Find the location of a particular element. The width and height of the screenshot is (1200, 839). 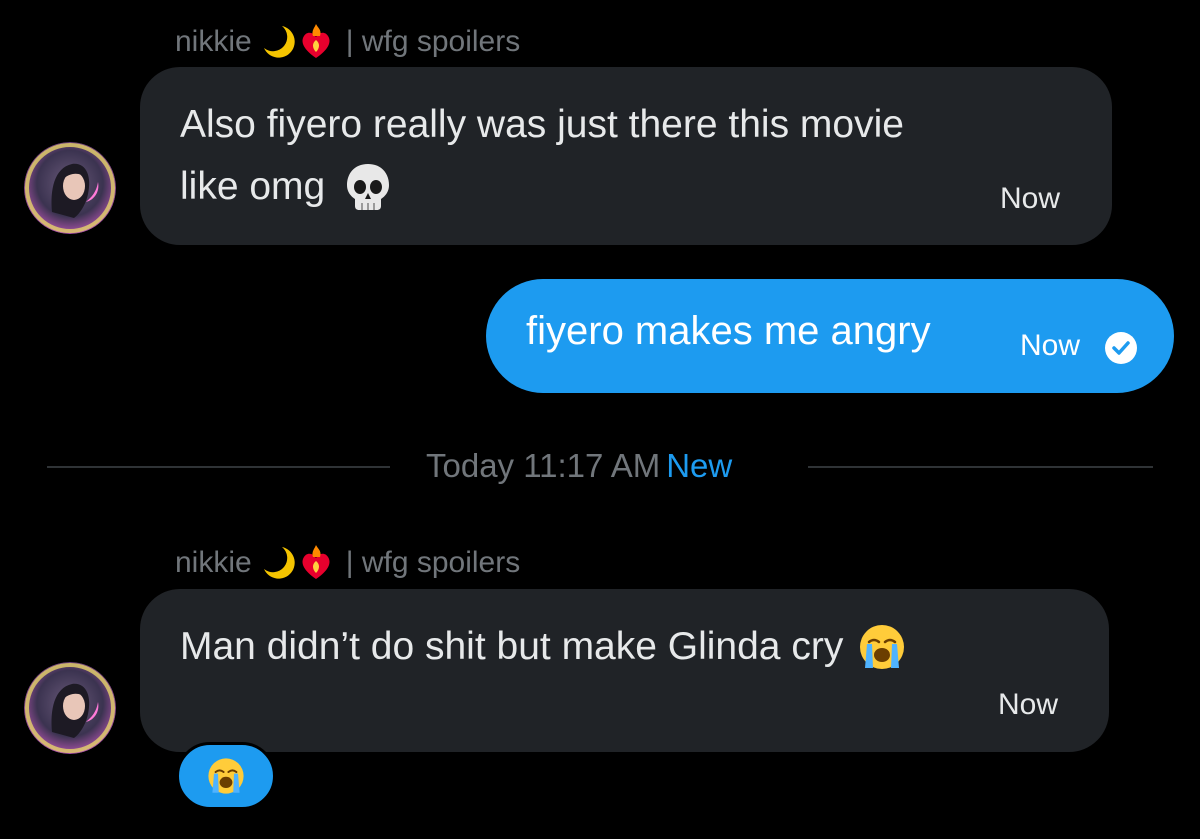

message-bubble-outgoing: fiyero makes me angry Now is located at coordinates (830, 336).